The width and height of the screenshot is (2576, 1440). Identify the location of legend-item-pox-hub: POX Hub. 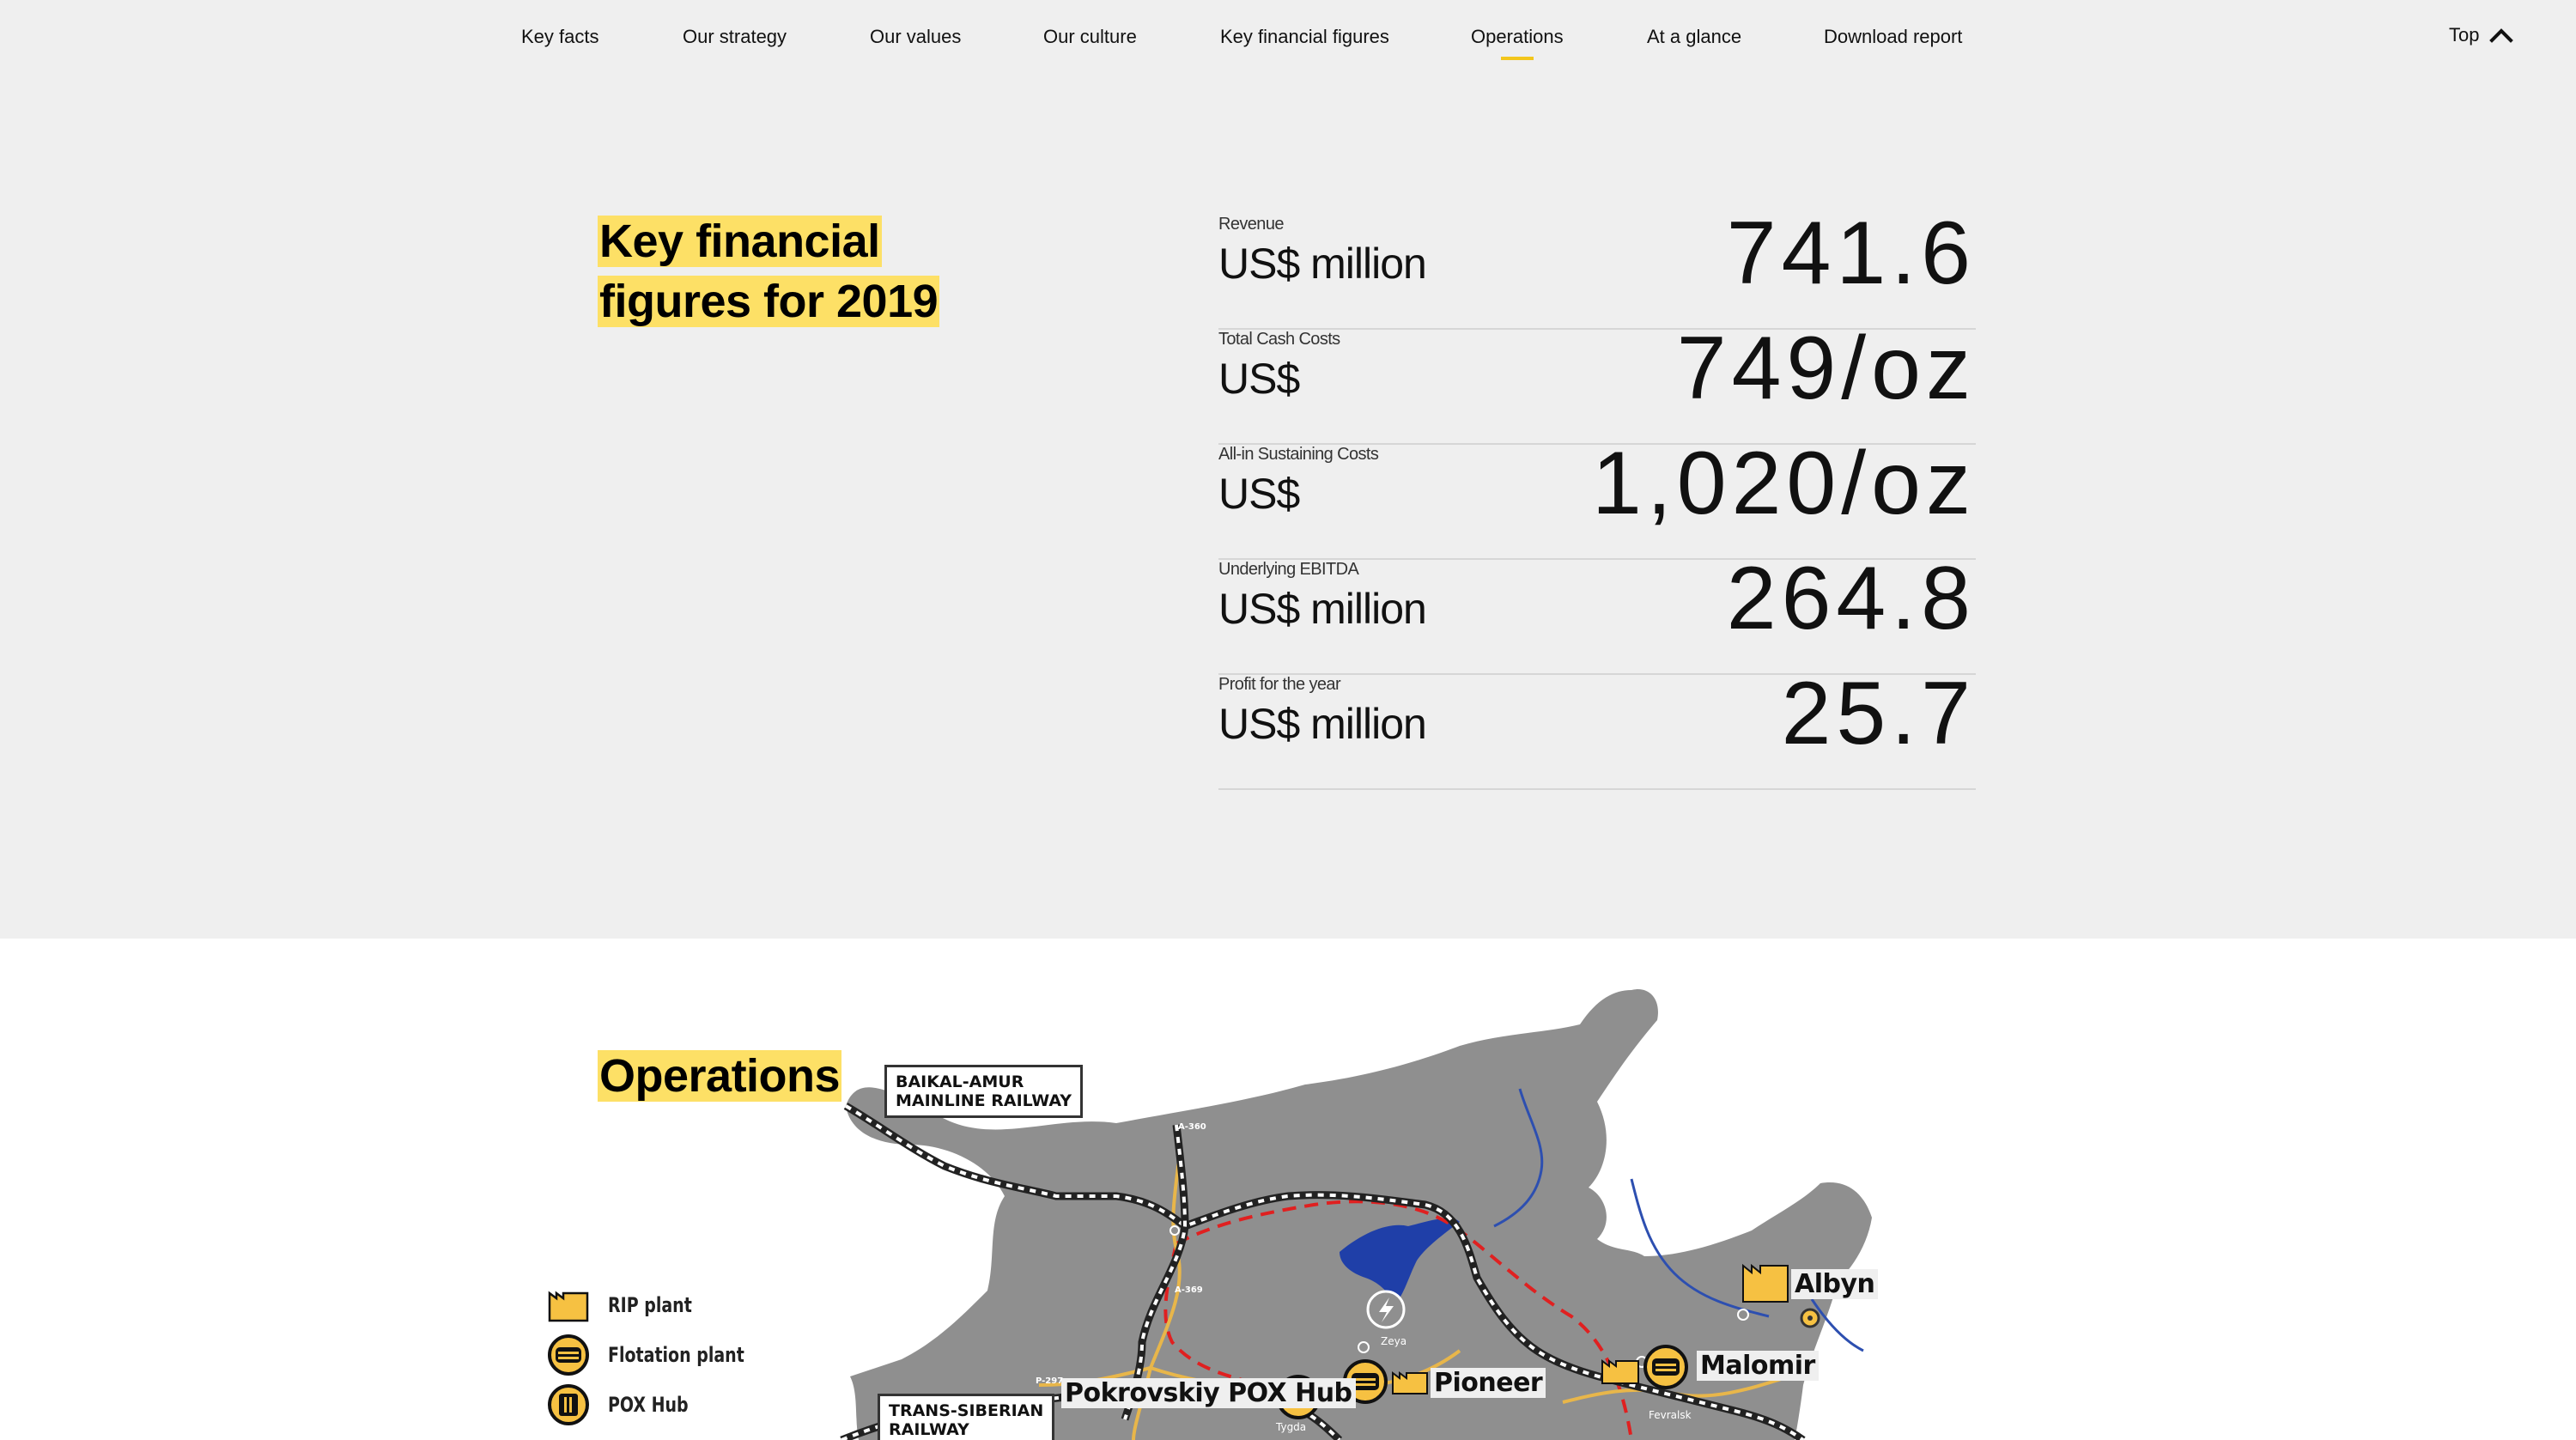
(654, 1405).